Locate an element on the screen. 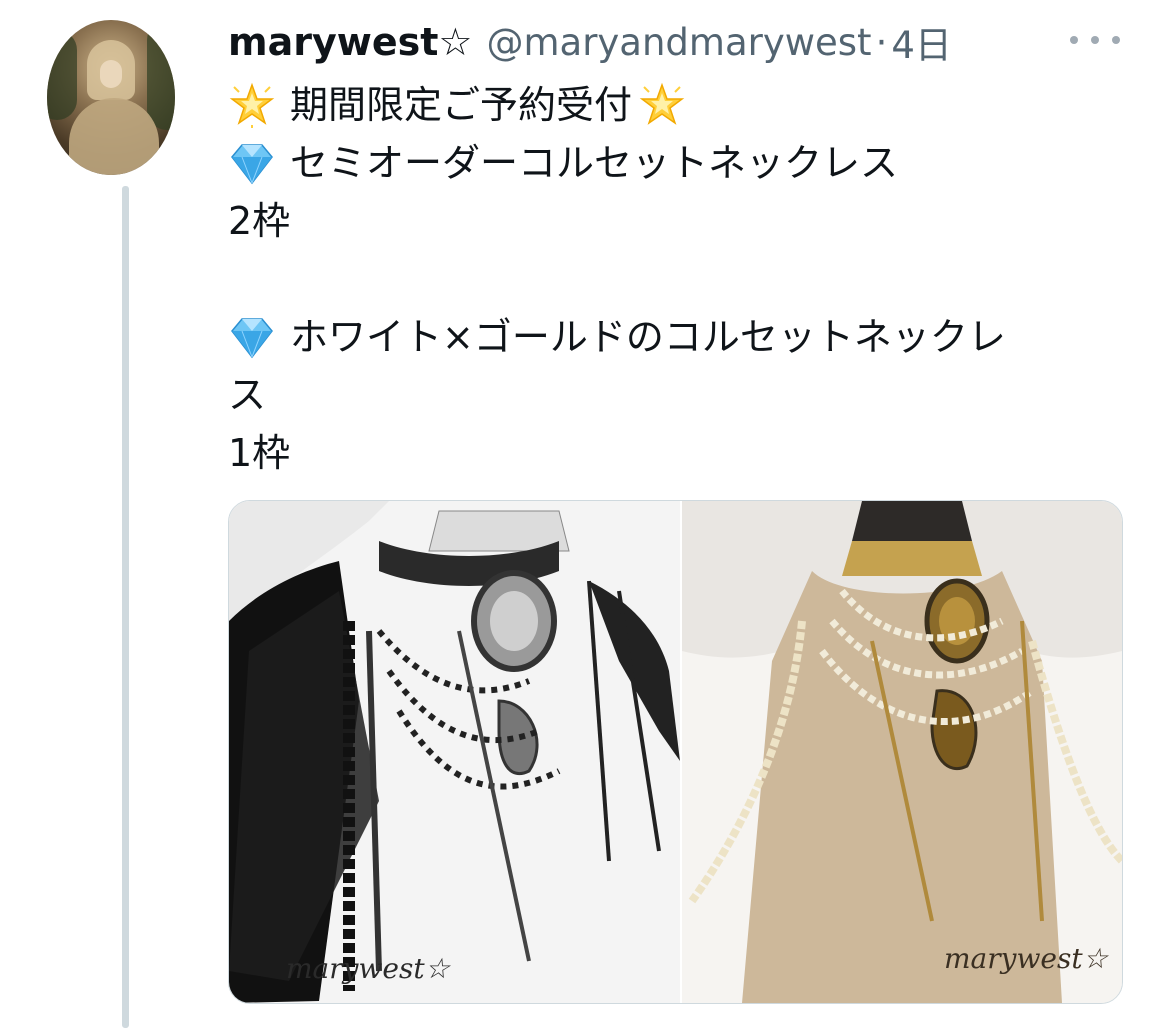 Image resolution: width=1170 pixels, height=1028 pixels. tweet-line: 期間限定ご予約受付 is located at coordinates (668, 105).